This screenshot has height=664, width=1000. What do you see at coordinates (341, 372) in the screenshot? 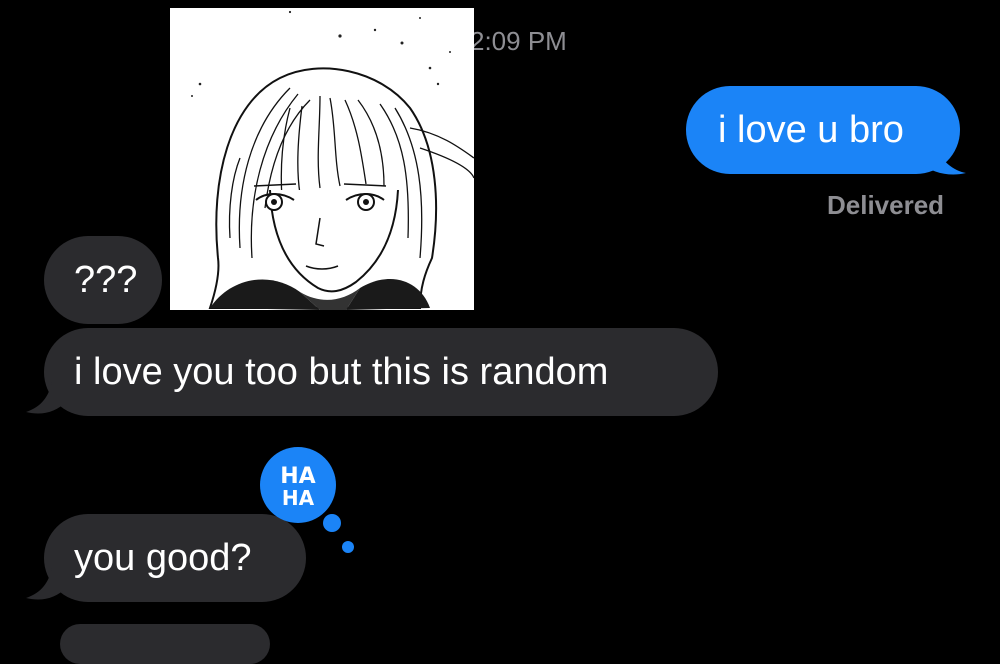
I see `message-text: i love you too but this is random` at bounding box center [341, 372].